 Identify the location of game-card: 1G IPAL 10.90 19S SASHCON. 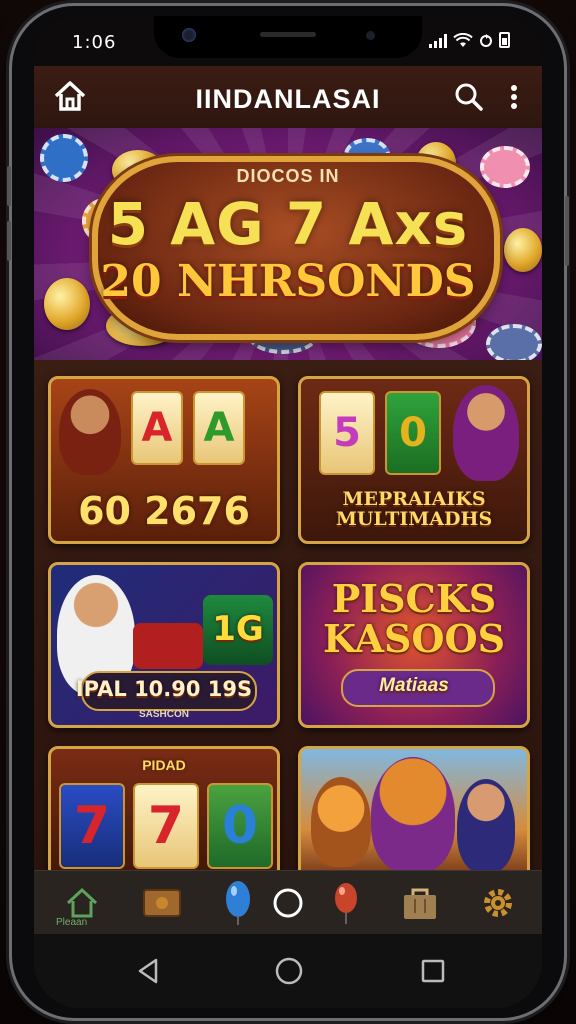
(164, 645).